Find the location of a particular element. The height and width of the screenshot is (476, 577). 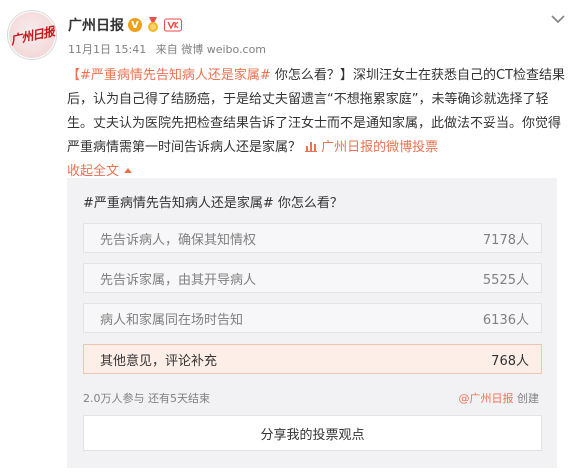

collapse-label: 收起全文 is located at coordinates (93, 171).